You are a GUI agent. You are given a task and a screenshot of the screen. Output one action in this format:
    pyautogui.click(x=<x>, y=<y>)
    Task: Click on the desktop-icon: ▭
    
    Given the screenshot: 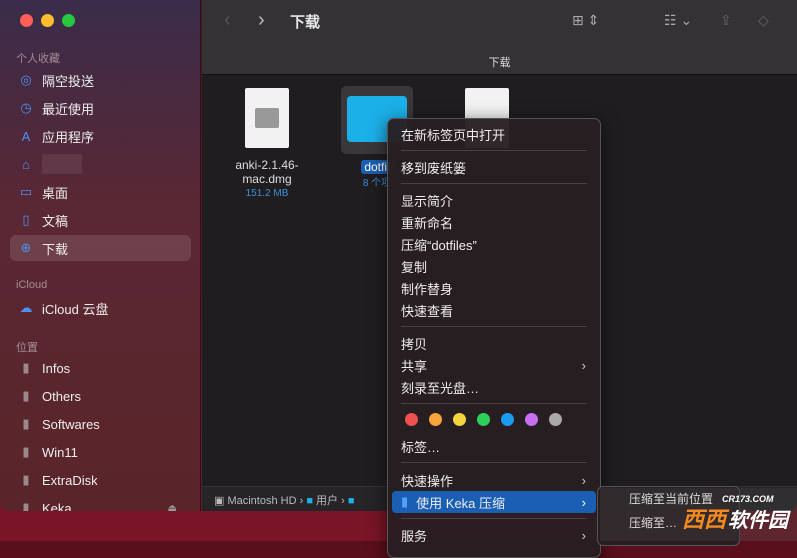 What is the action you would take?
    pyautogui.click(x=26, y=191)
    